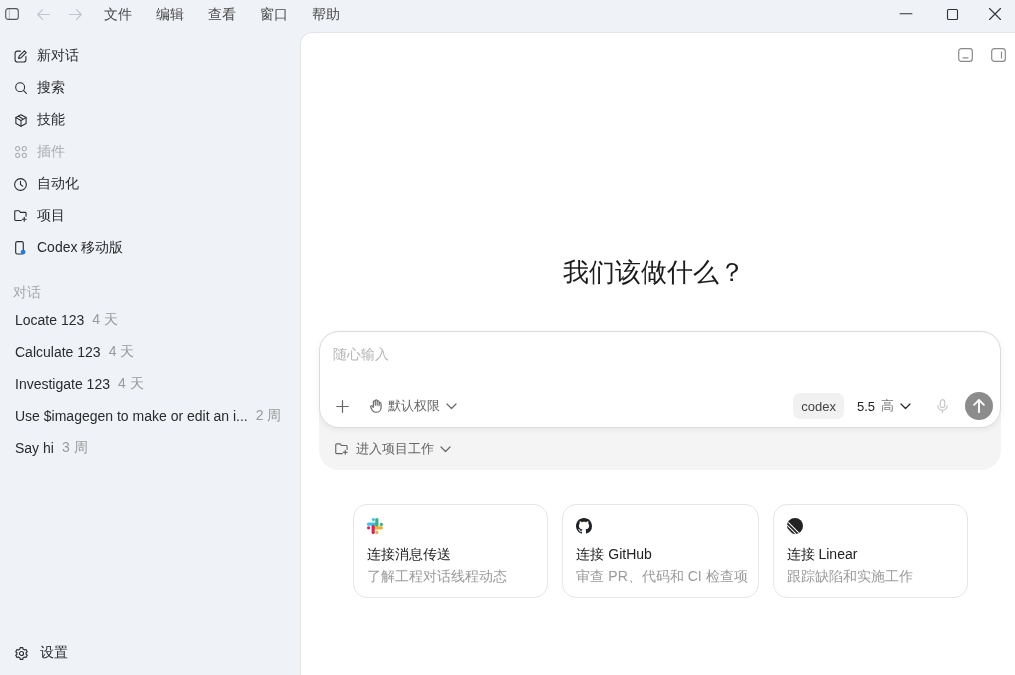  What do you see at coordinates (75, 14) in the screenshot?
I see `arrow-right-icon` at bounding box center [75, 14].